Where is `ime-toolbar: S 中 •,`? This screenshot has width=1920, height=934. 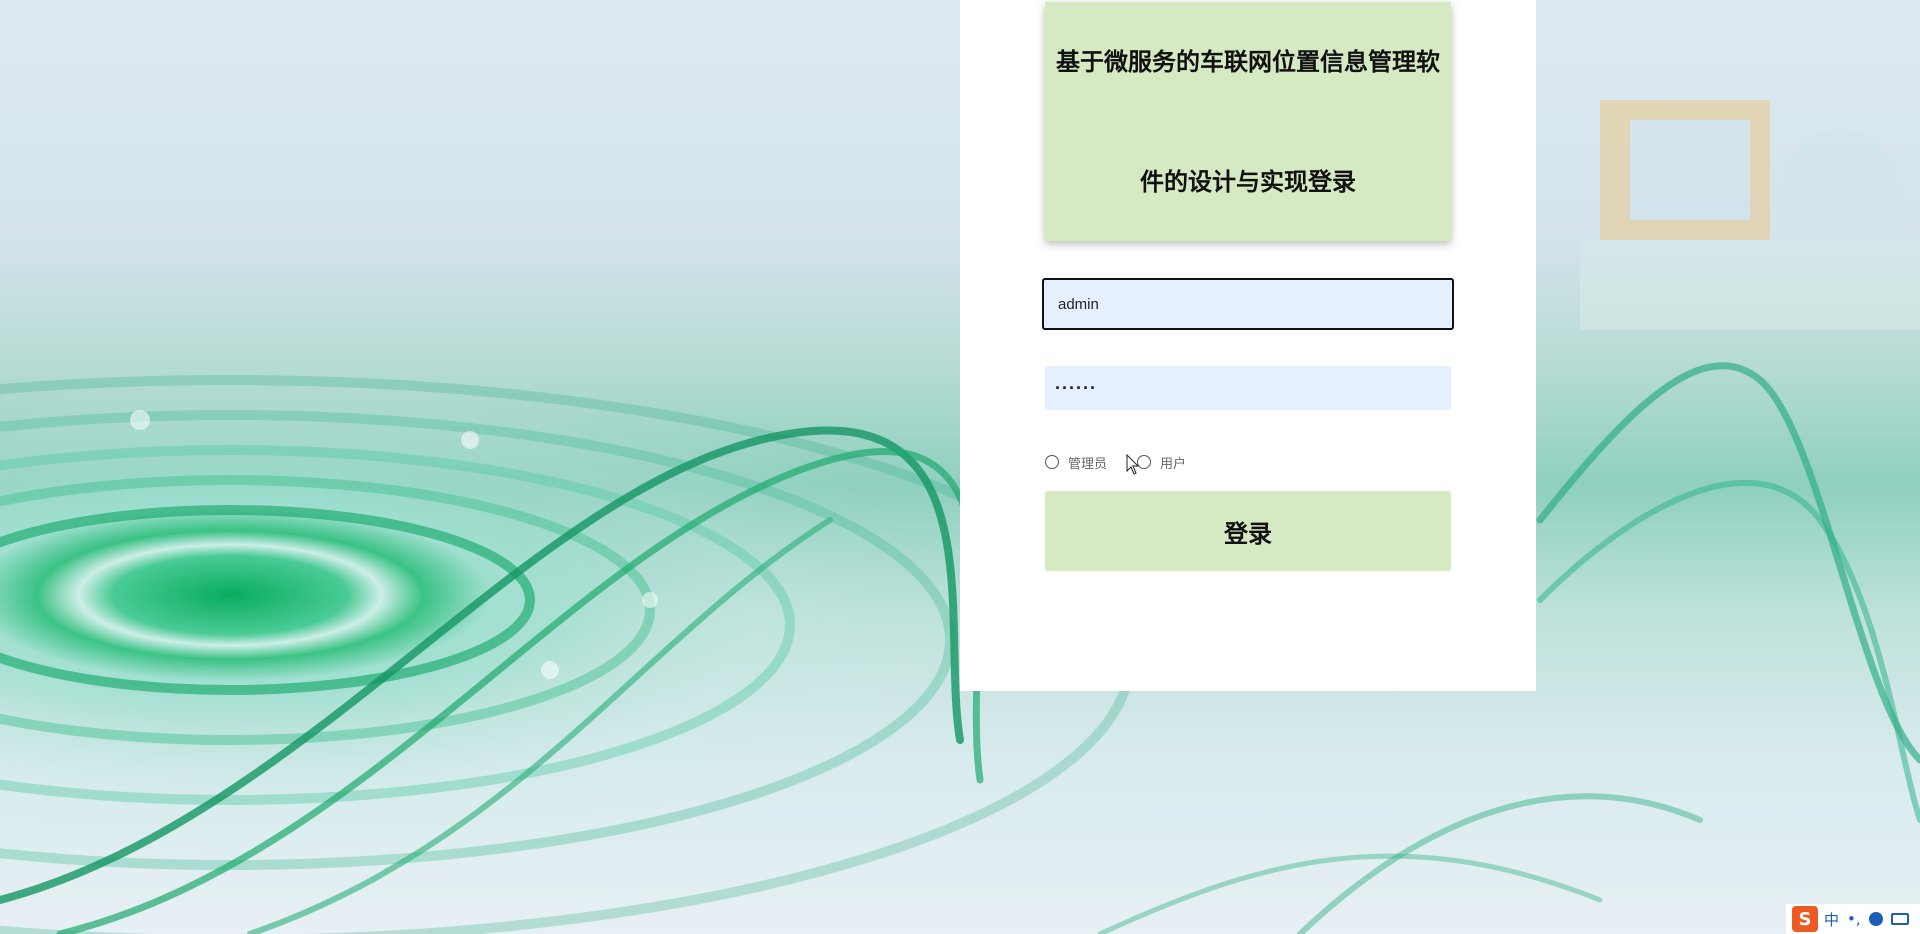
ime-toolbar: S 中 •, is located at coordinates (1853, 919).